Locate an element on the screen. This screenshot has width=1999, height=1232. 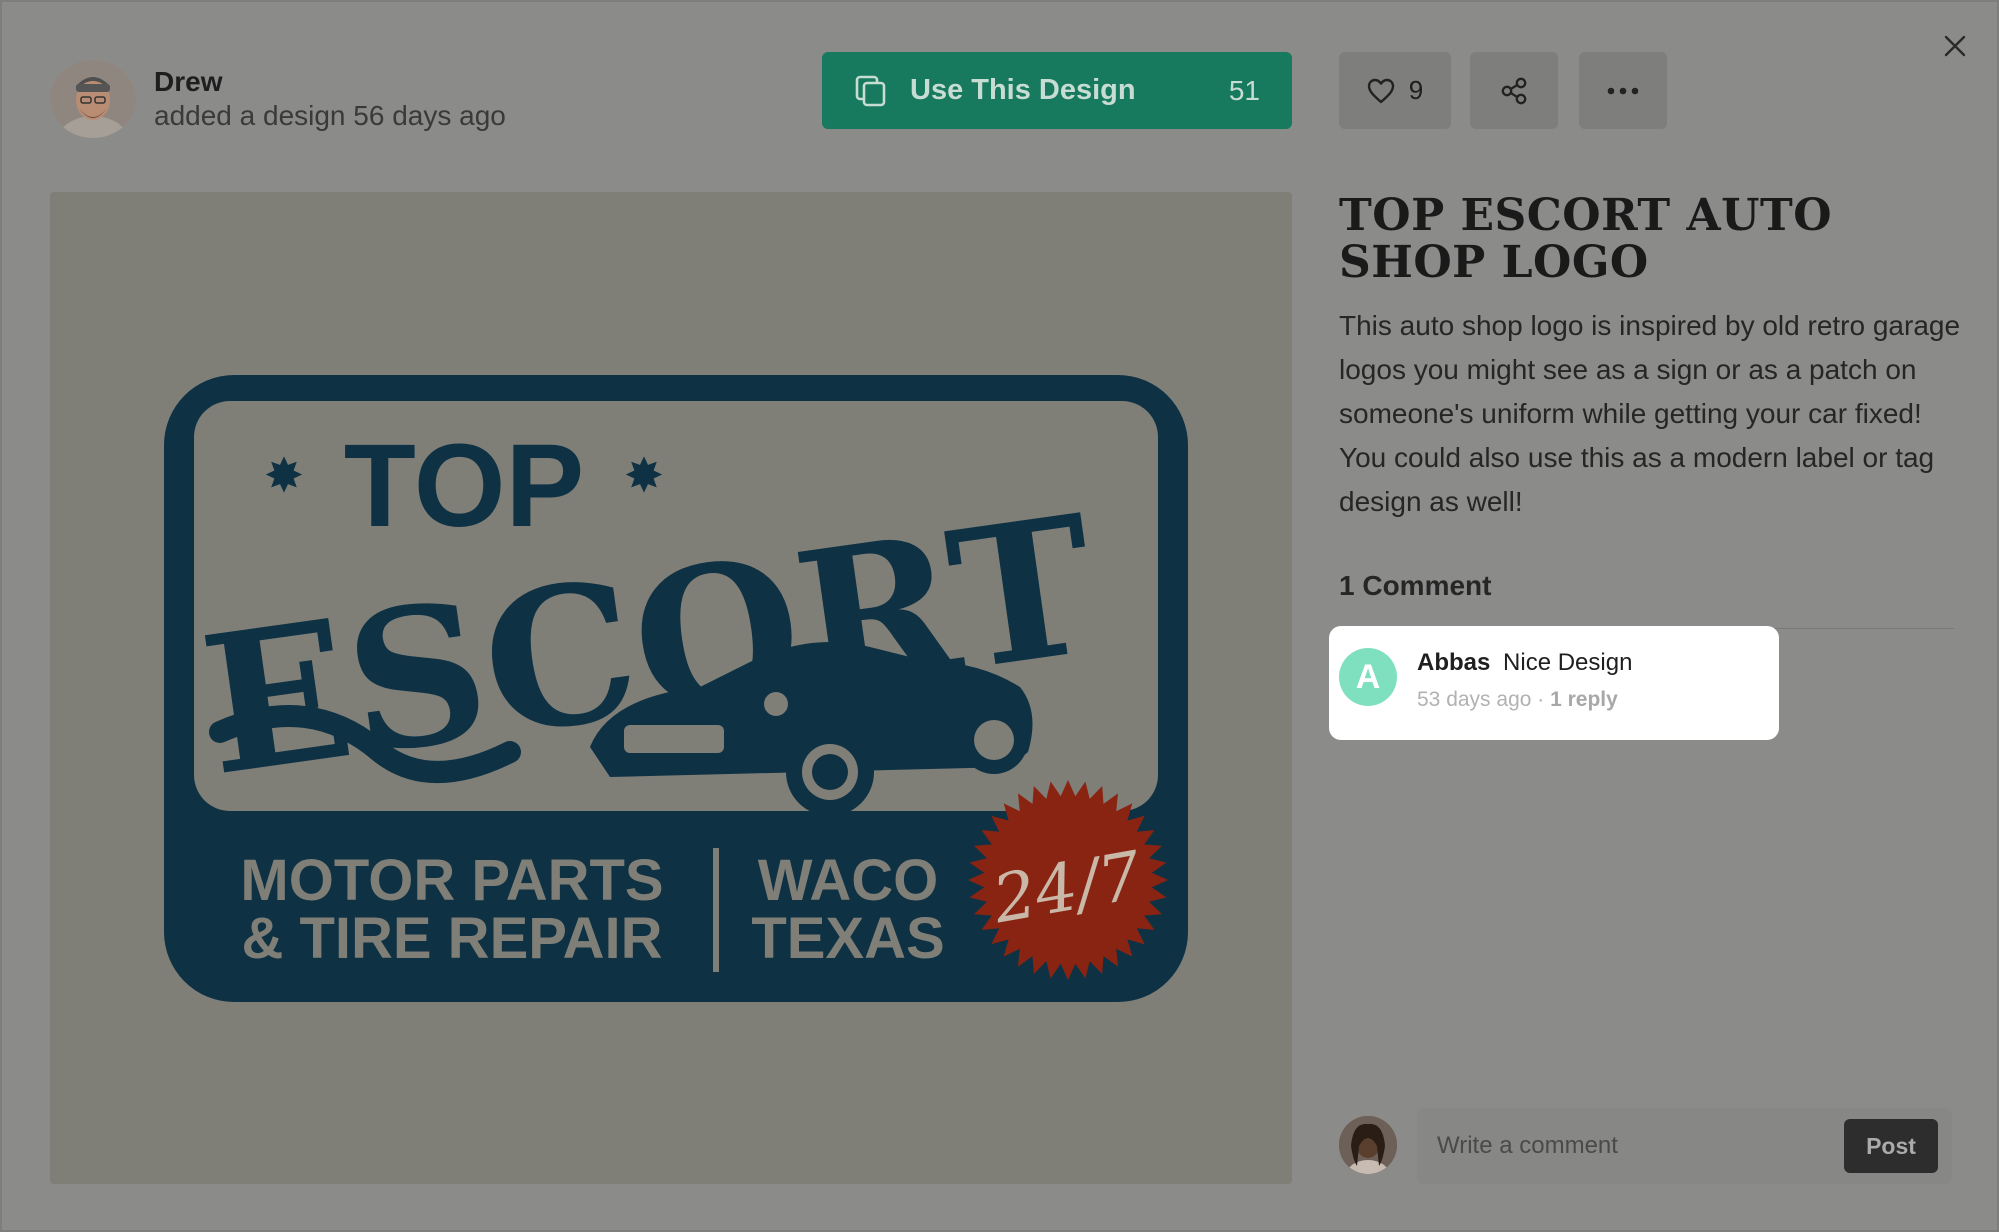
like-count: 9 is located at coordinates (1416, 90).